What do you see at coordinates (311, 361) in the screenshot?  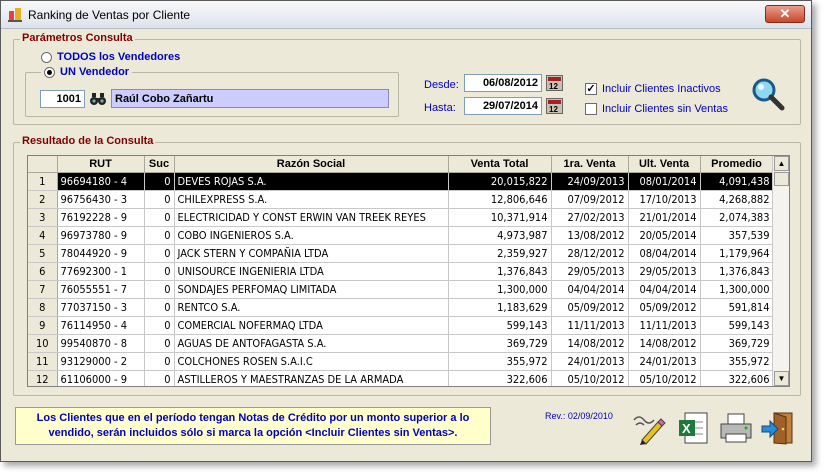 I see `razon-social-cell: COLCHONES ROSEN S.A.I.C` at bounding box center [311, 361].